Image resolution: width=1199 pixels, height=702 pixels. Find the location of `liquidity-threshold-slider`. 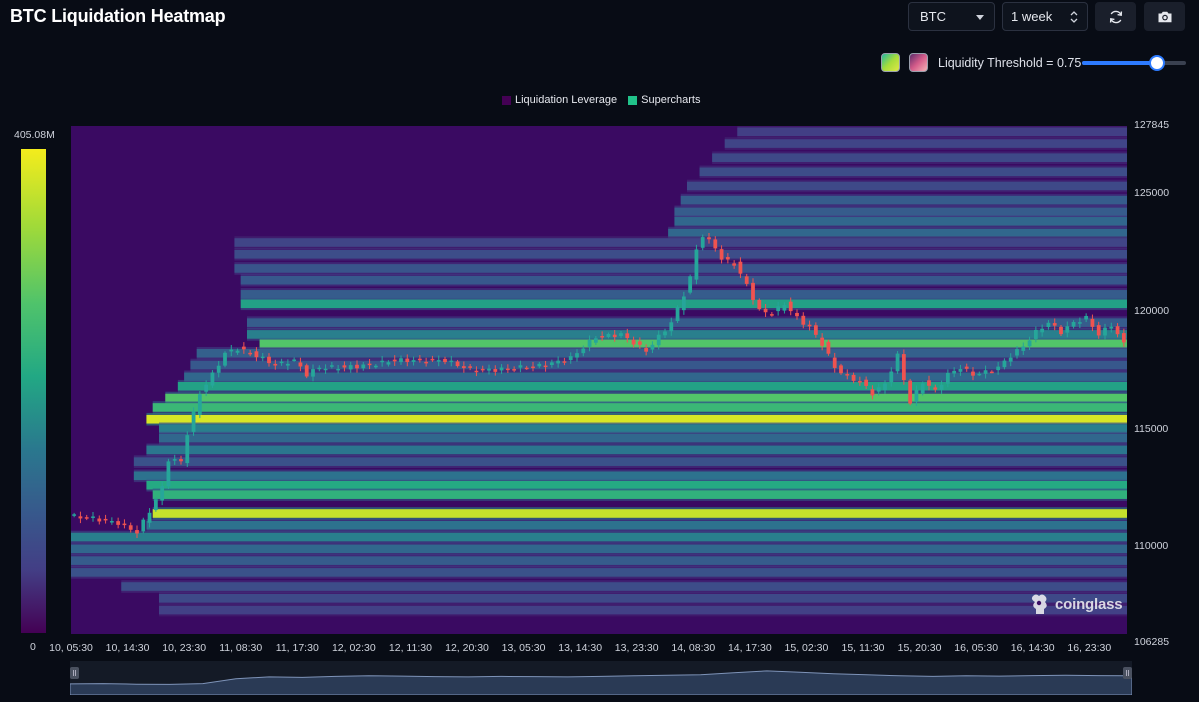

liquidity-threshold-slider is located at coordinates (1134, 63).